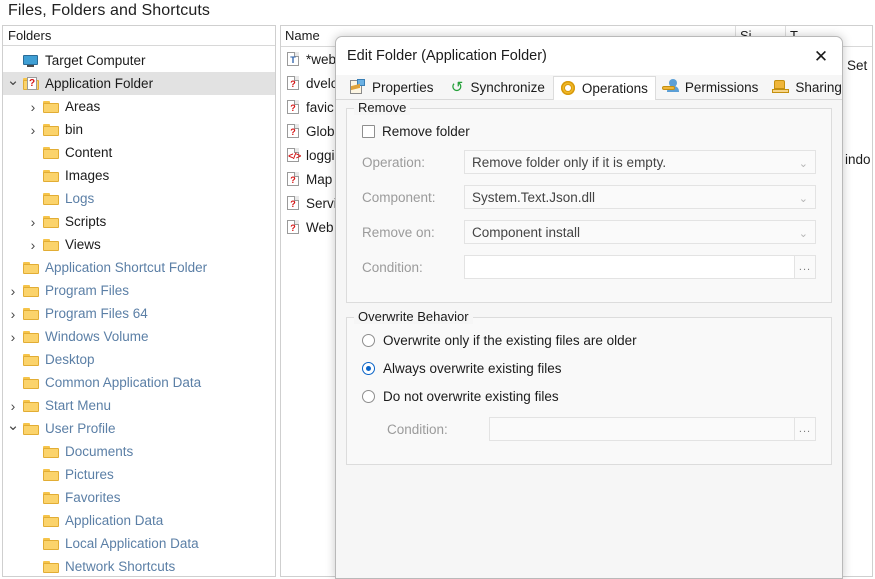 Image resolution: width=875 pixels, height=579 pixels. What do you see at coordinates (139, 129) in the screenshot?
I see `tree-item: bin` at bounding box center [139, 129].